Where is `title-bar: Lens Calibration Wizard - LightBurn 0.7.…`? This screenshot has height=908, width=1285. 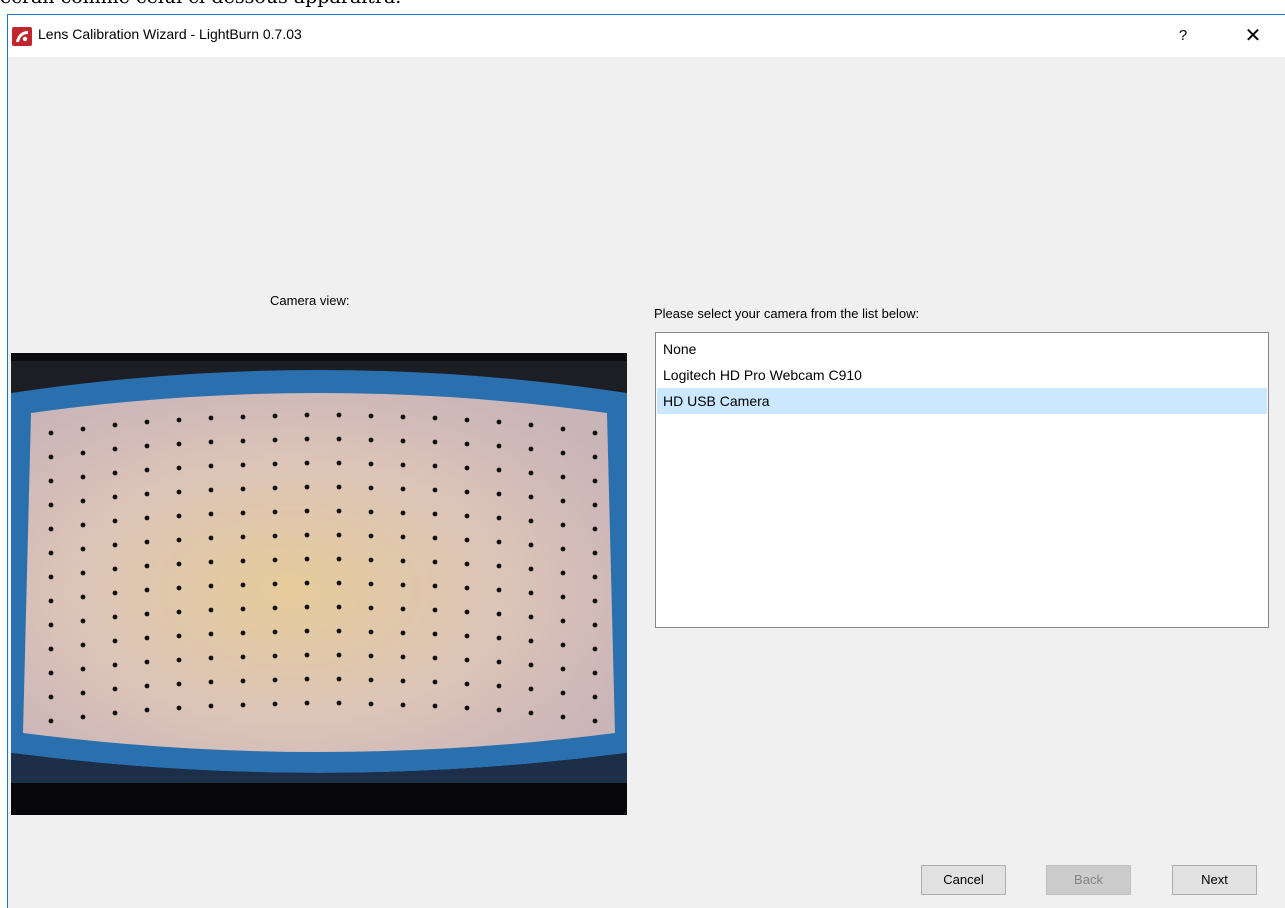 title-bar: Lens Calibration Wizard - LightBurn 0.7.… is located at coordinates (646, 36).